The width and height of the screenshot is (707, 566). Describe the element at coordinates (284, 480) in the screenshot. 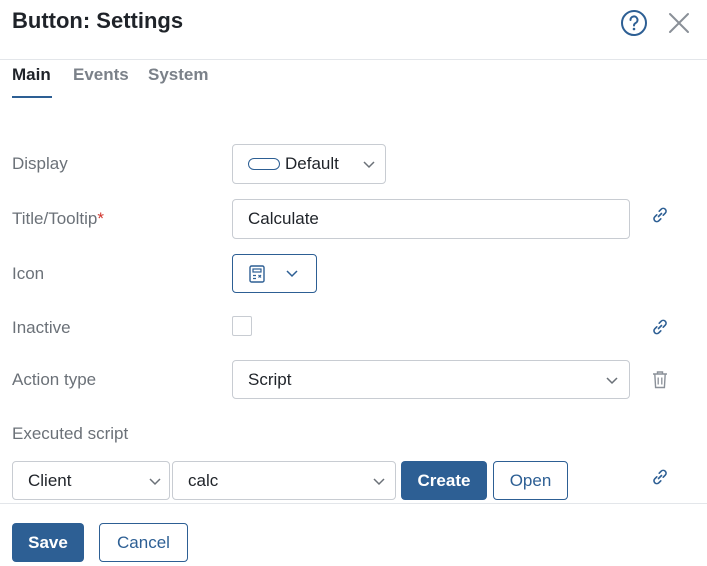

I see `script-name-select: calc` at that location.